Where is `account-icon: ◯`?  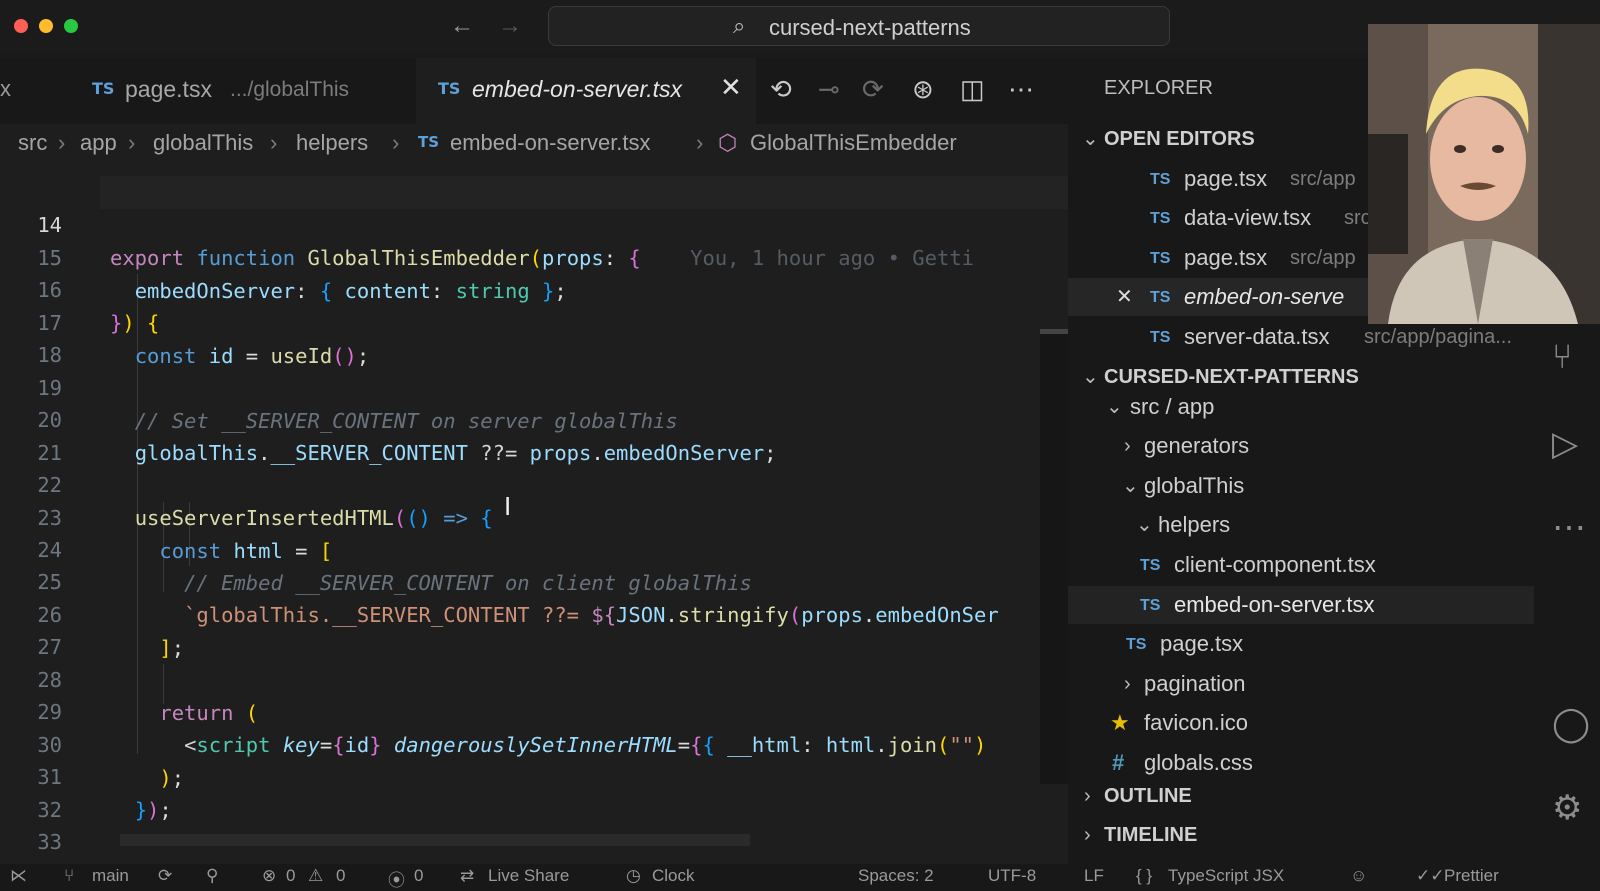 account-icon: ◯ is located at coordinates (1571, 724).